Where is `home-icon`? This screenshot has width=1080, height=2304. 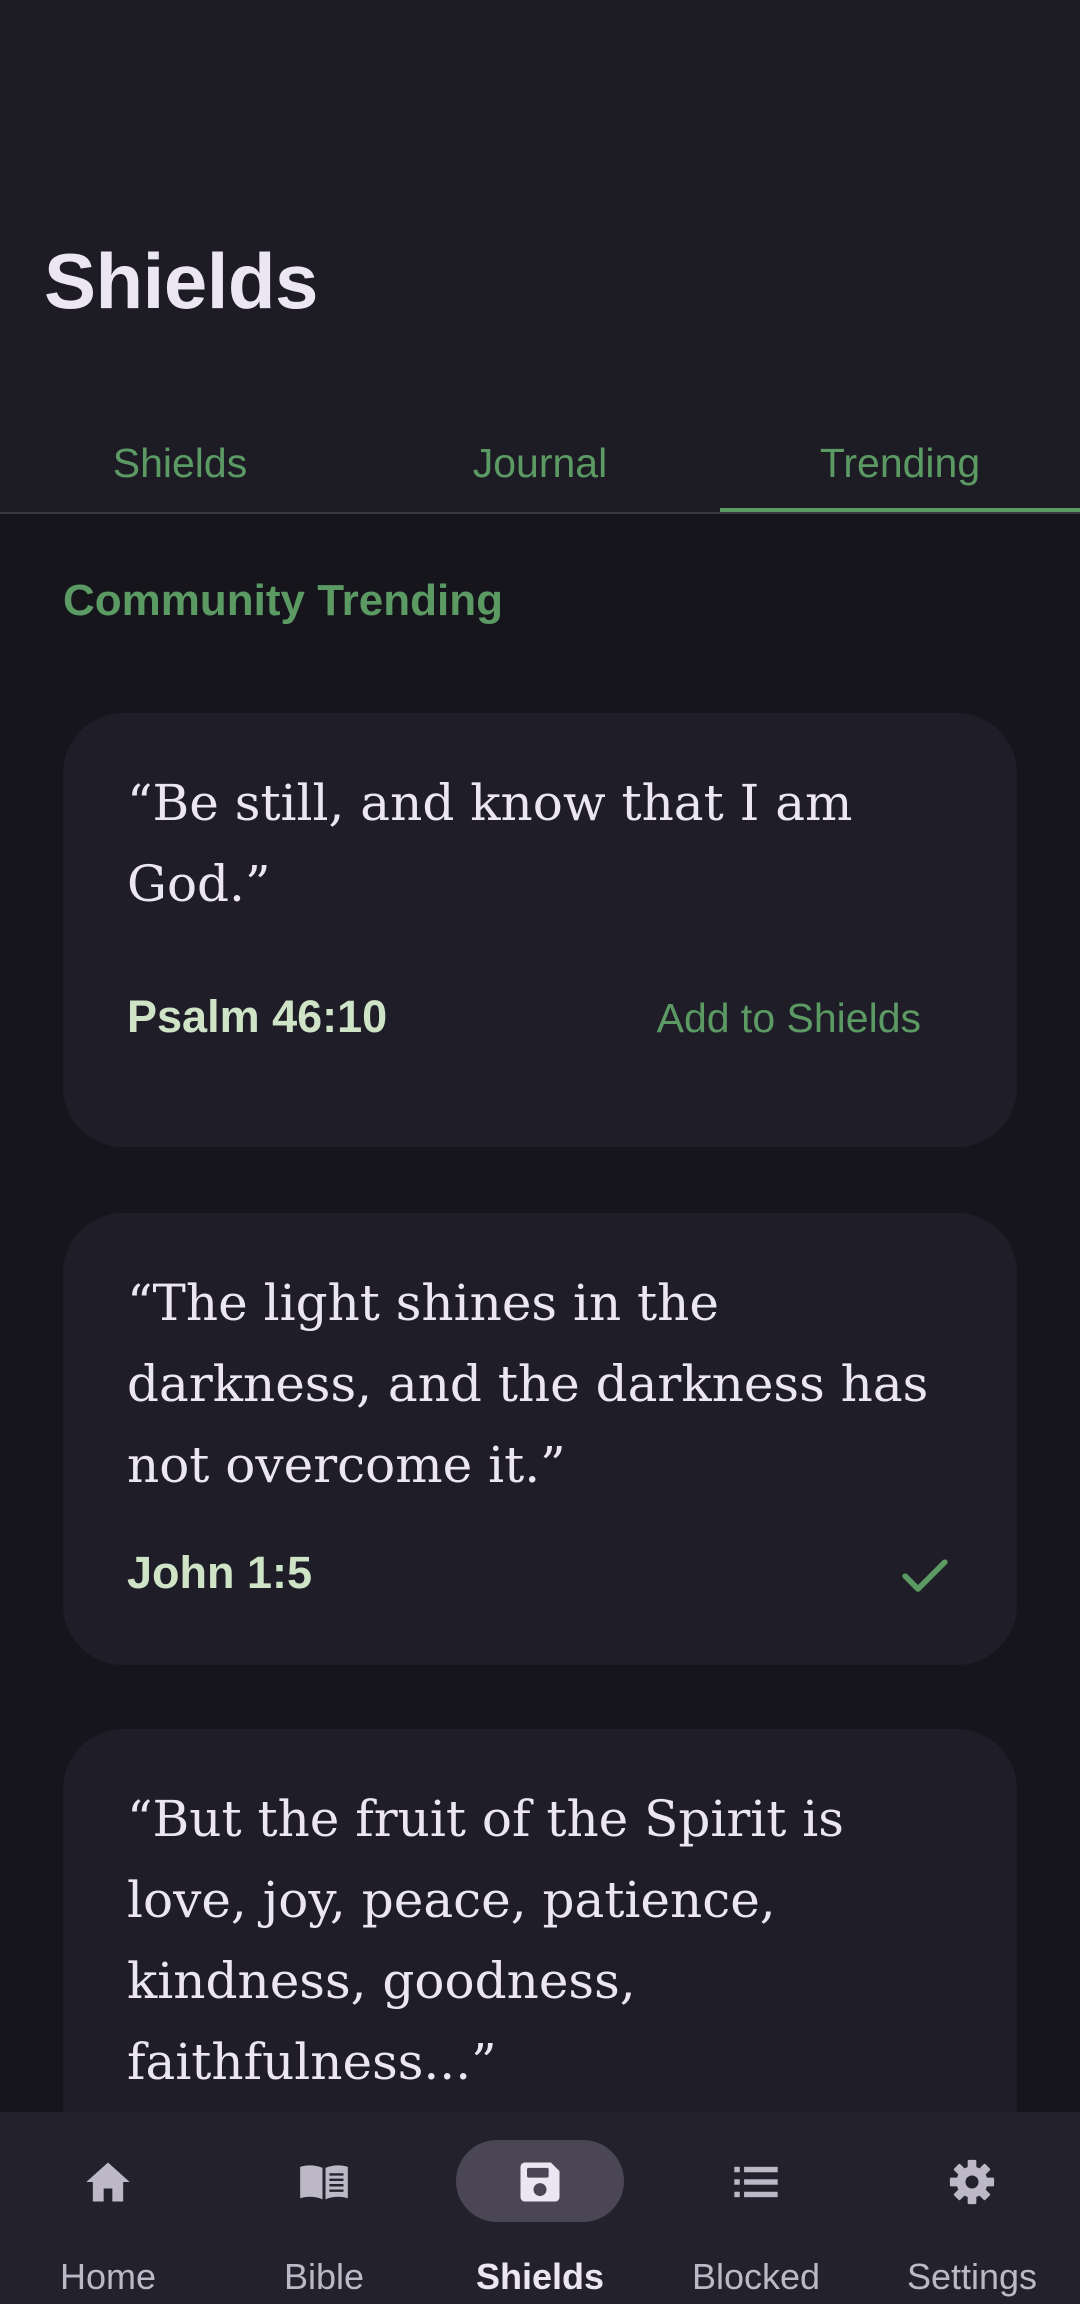
home-icon is located at coordinates (108, 2182).